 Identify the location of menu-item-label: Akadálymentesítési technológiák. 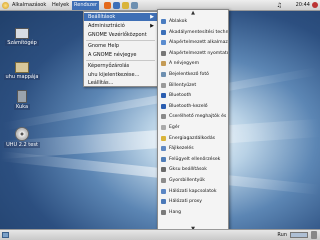
(199, 32).